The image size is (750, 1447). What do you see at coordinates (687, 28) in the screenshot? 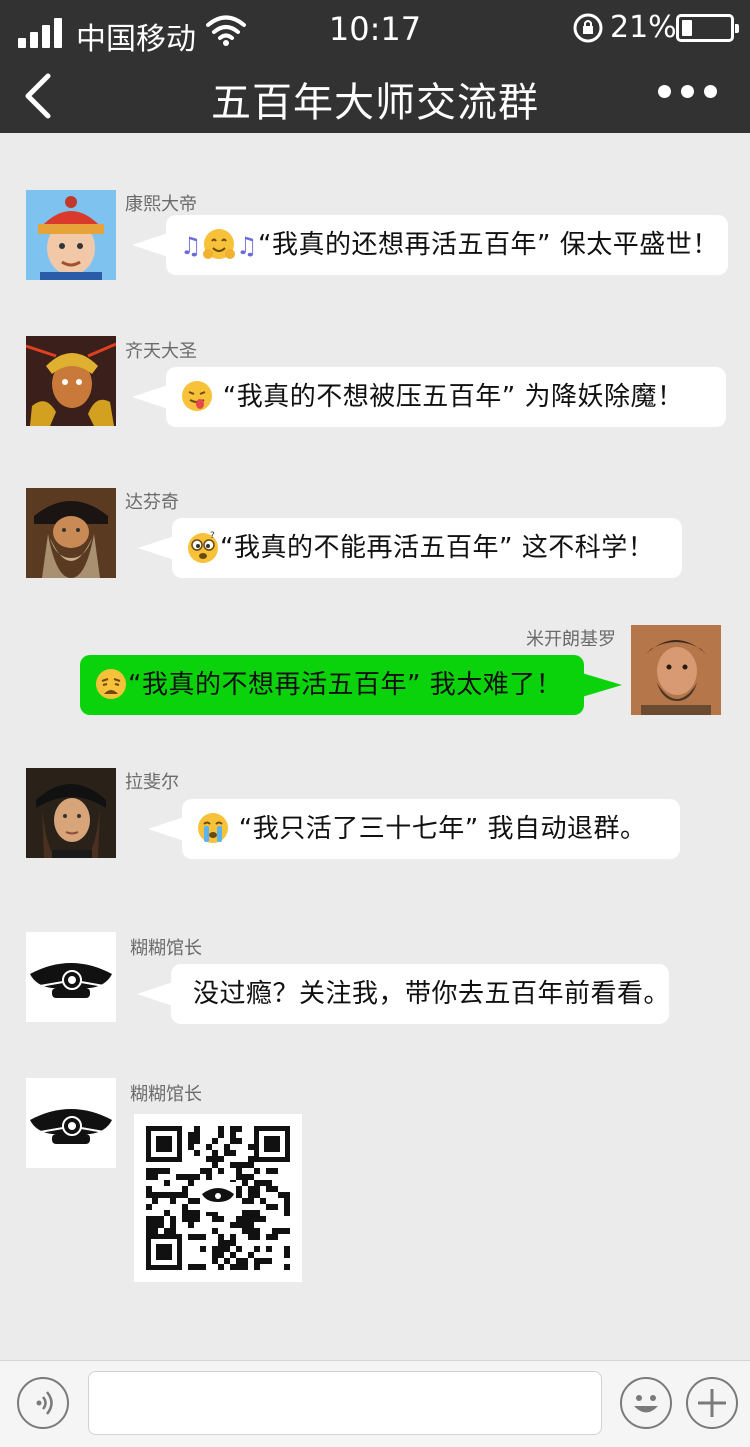
I see `battery-fill` at bounding box center [687, 28].